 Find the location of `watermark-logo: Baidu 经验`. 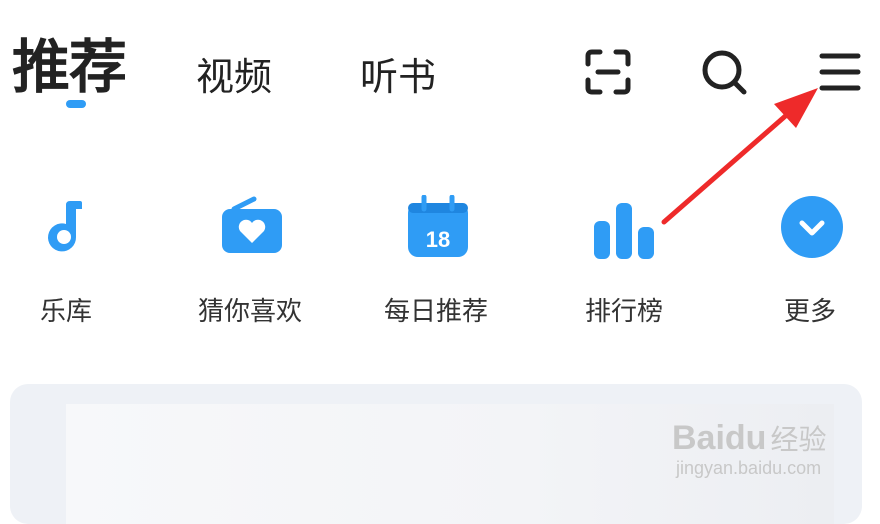

watermark-logo: Baidu 经验 is located at coordinates (749, 438).